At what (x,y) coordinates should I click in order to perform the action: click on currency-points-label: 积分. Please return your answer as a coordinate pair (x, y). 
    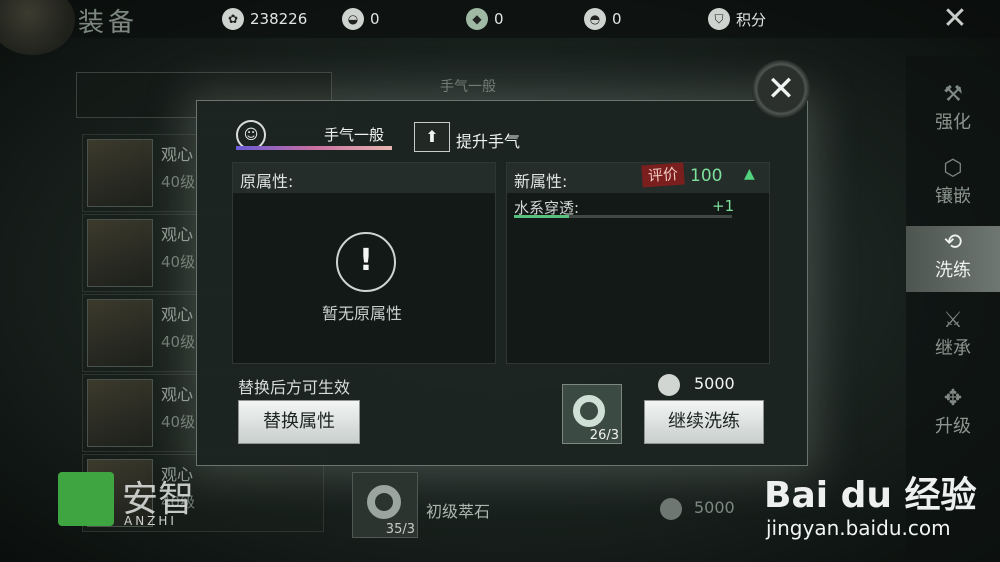
    Looking at the image, I should click on (751, 19).